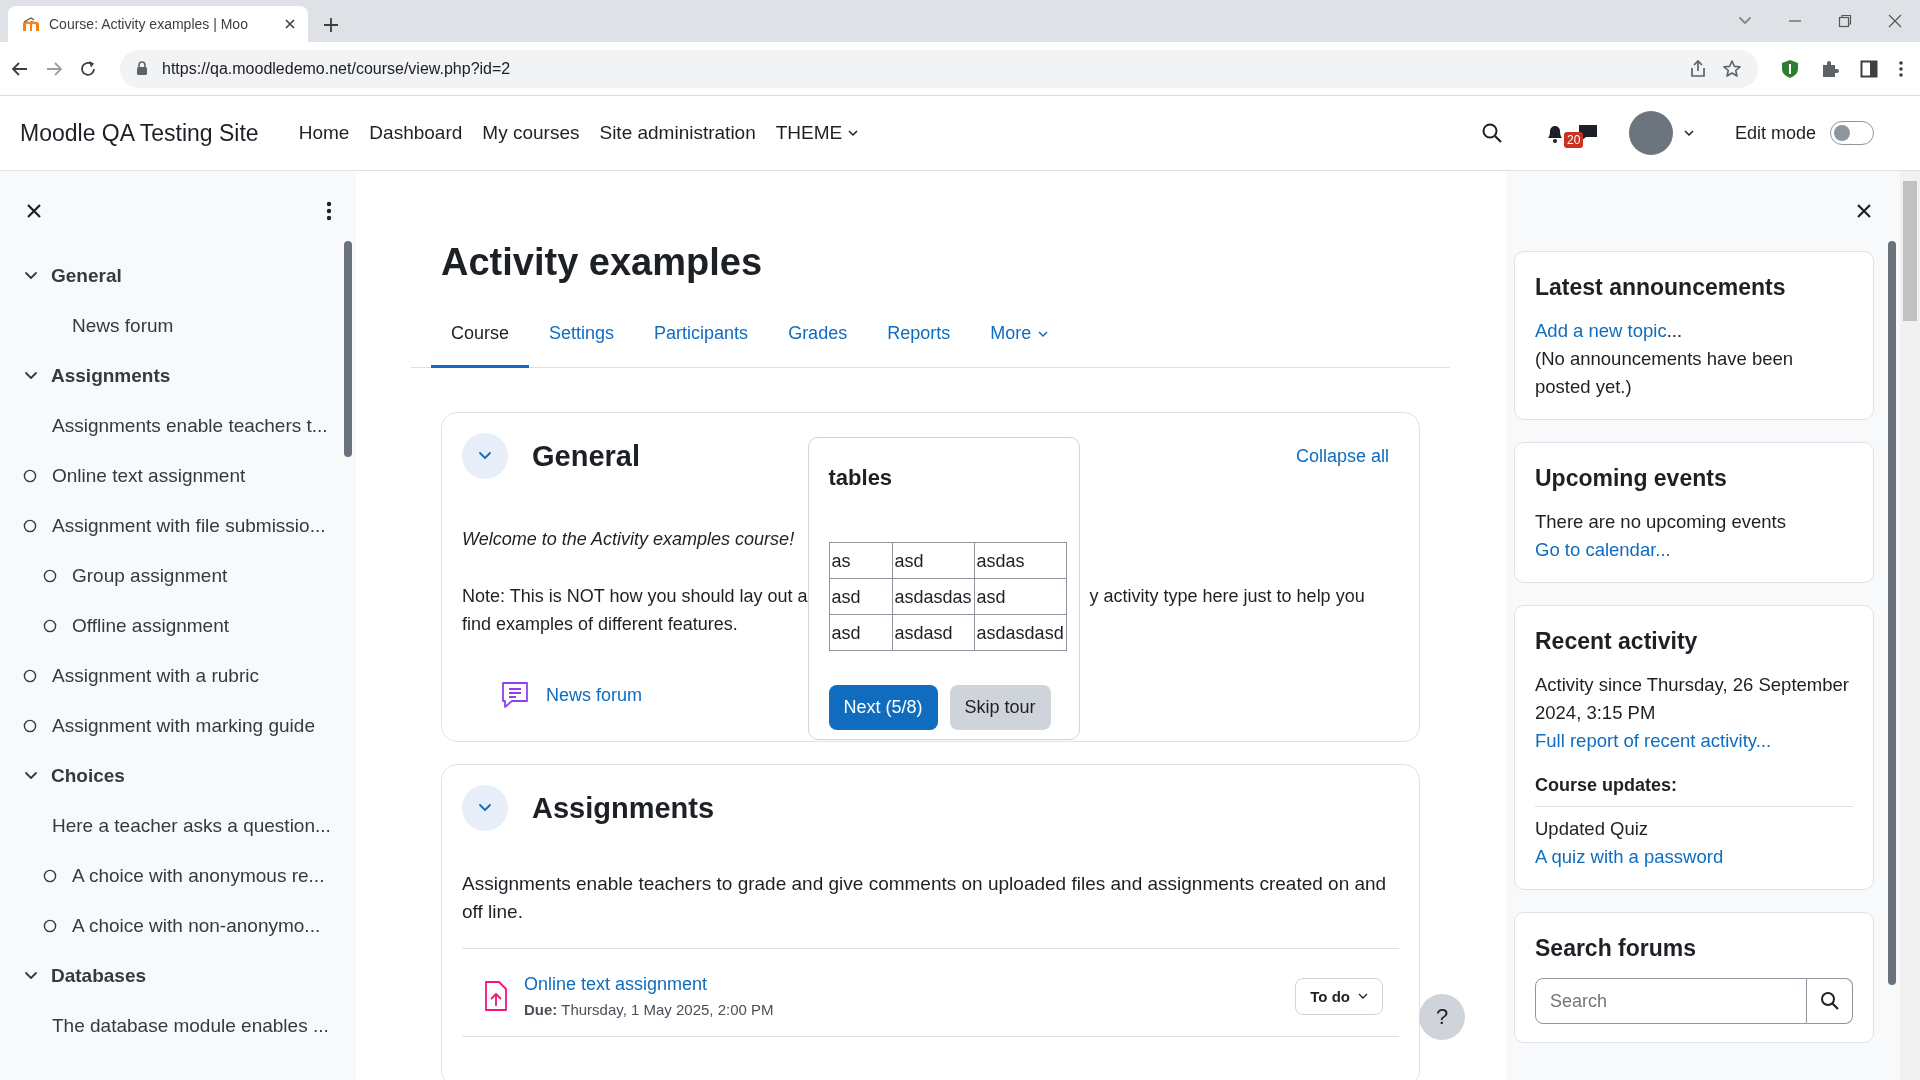 The image size is (1920, 1080). Describe the element at coordinates (1650, 133) in the screenshot. I see `avatar` at that location.